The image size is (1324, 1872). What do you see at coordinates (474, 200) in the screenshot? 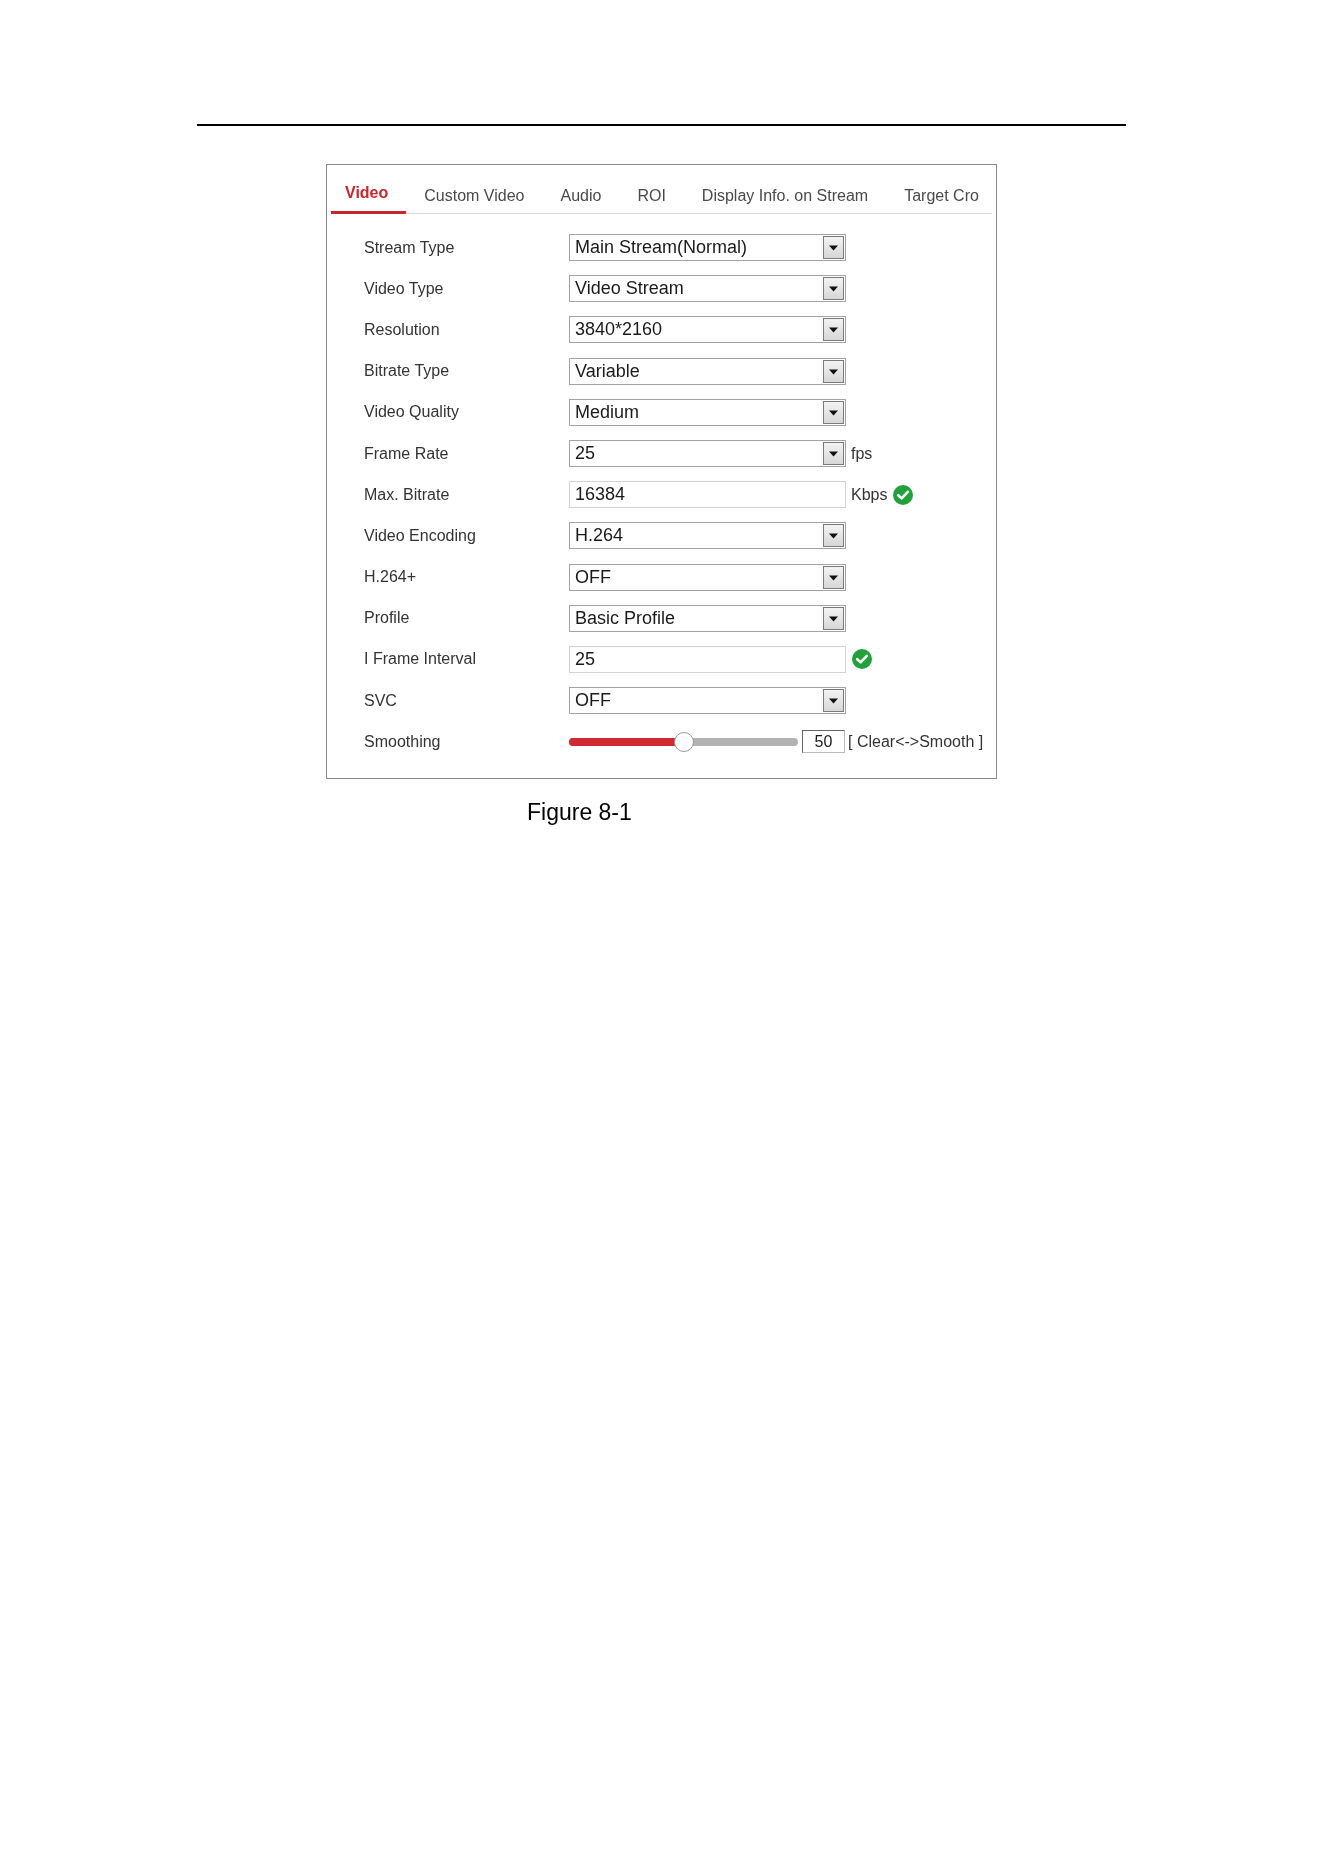
I see `tab: Custom Video` at bounding box center [474, 200].